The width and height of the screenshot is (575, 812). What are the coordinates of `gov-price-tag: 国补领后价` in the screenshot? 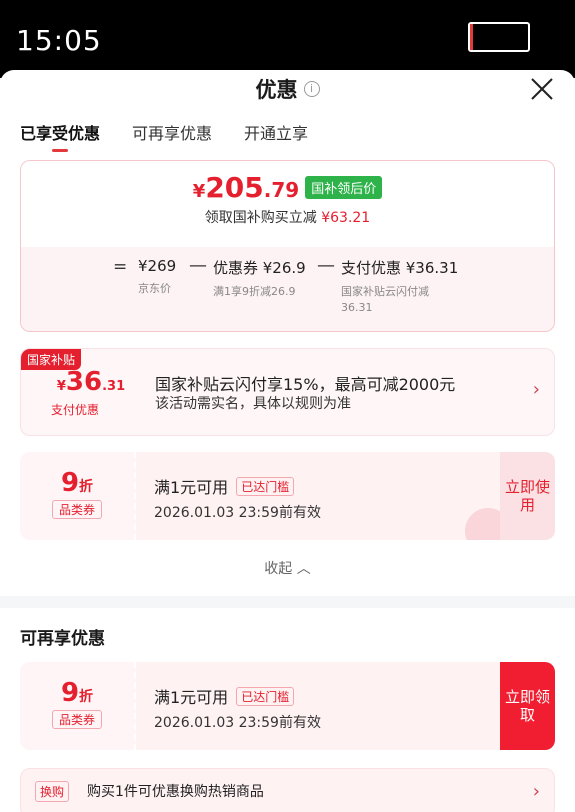 It's located at (344, 187).